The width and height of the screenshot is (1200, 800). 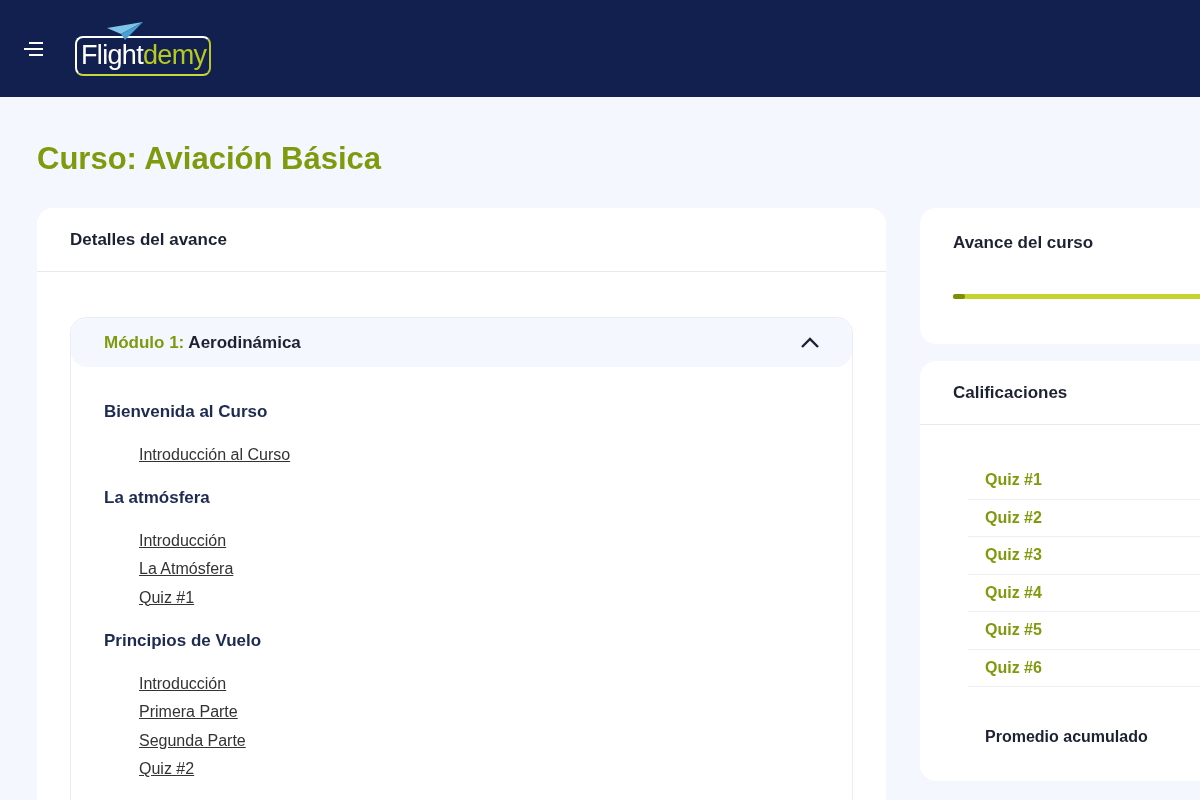 I want to click on paper-plane-icon, so click(x=125, y=30).